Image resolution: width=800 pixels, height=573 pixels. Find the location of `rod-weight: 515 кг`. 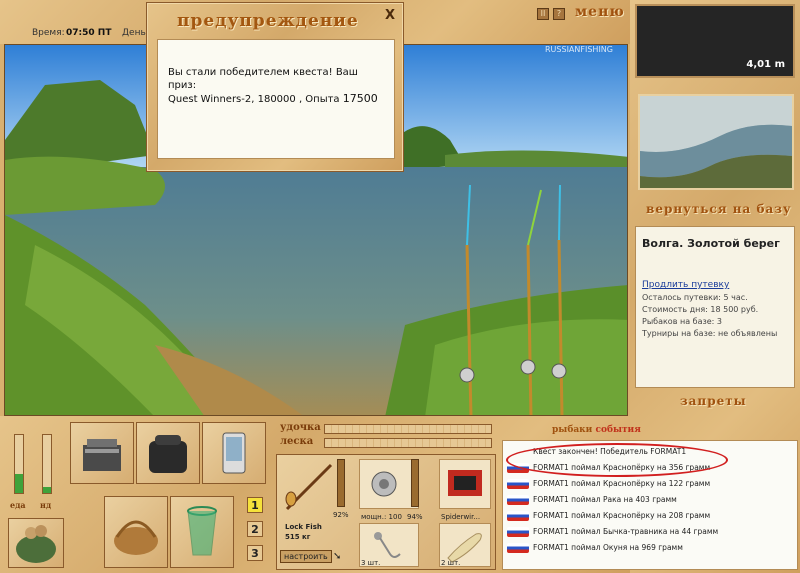

rod-weight: 515 кг is located at coordinates (298, 537).